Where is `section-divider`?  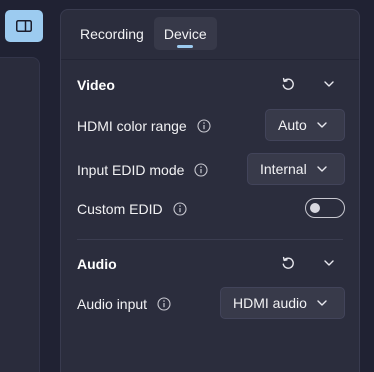
section-divider is located at coordinates (210, 239).